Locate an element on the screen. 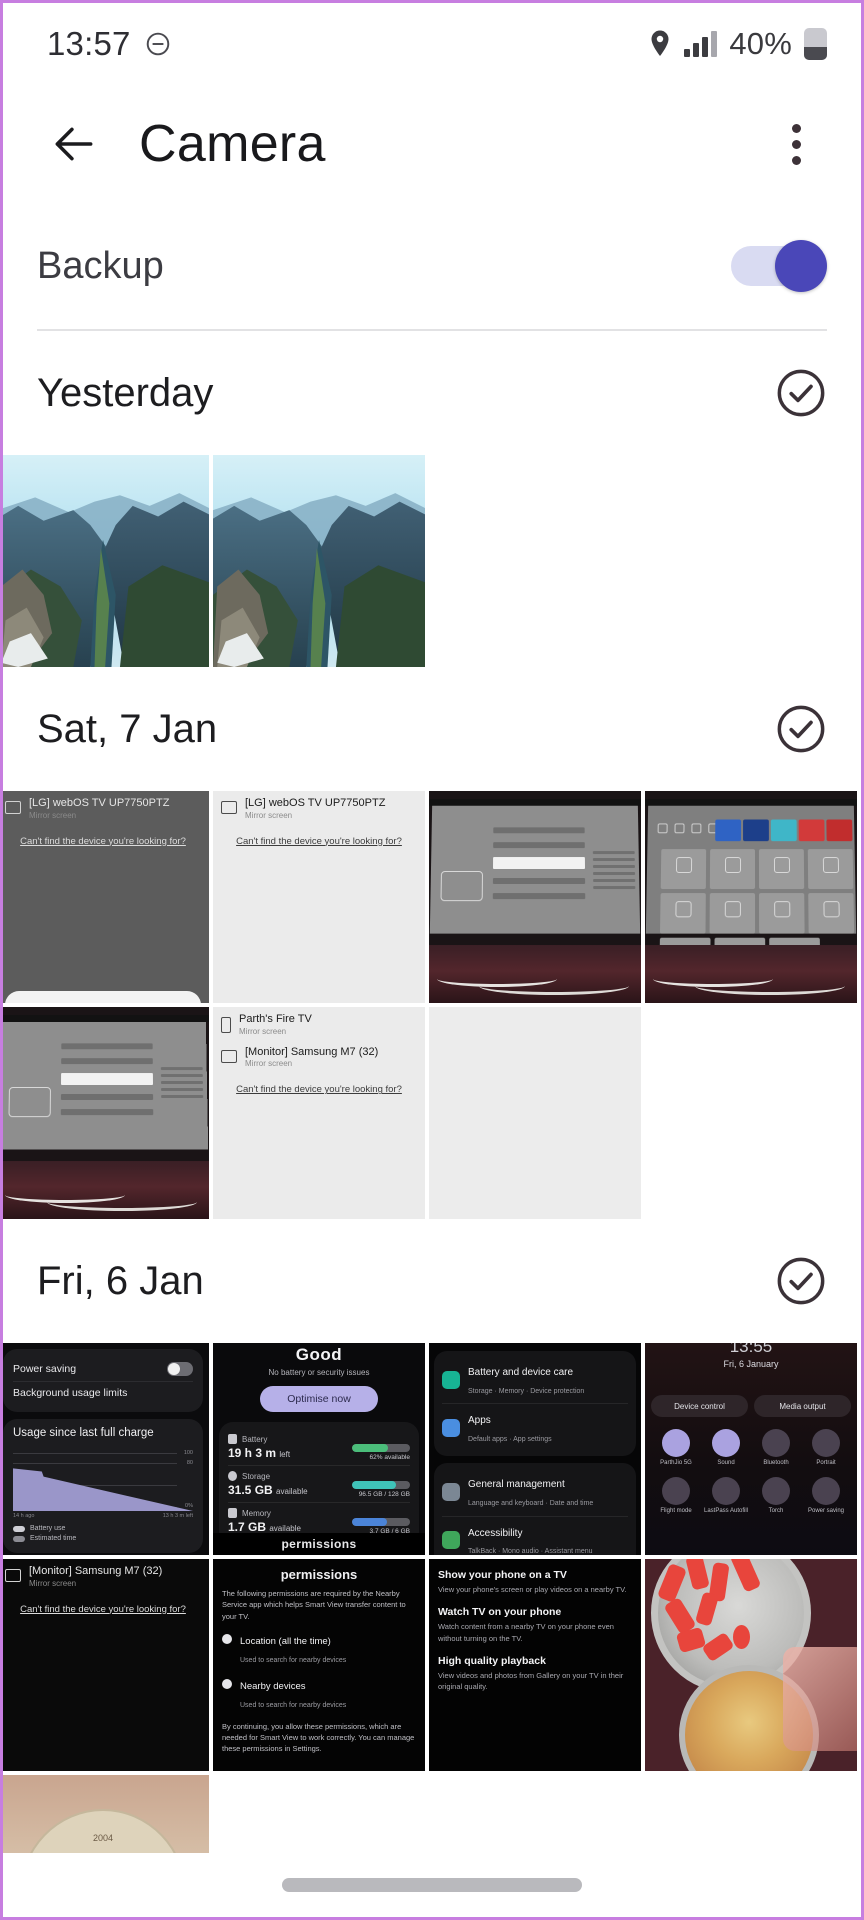 The width and height of the screenshot is (864, 1920). app-bar: Camera is located at coordinates (432, 144).